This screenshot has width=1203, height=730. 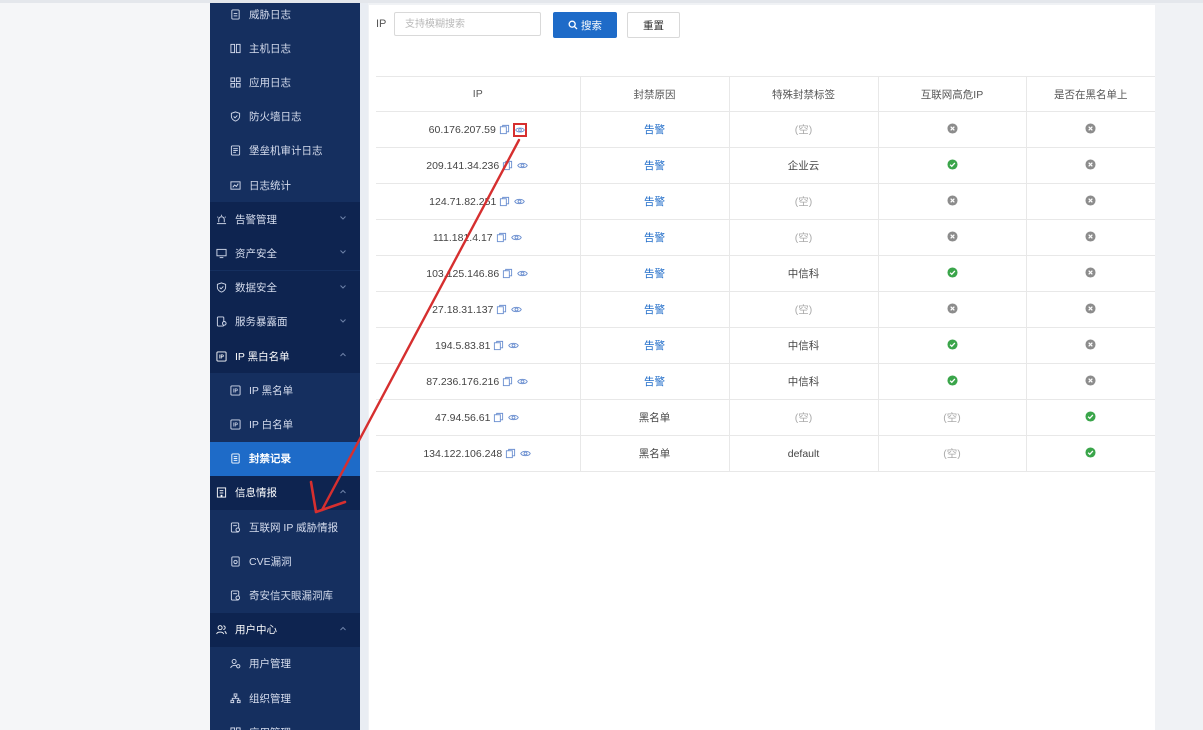 What do you see at coordinates (804, 94) in the screenshot?
I see `column-header-tag: 特殊封禁标签` at bounding box center [804, 94].